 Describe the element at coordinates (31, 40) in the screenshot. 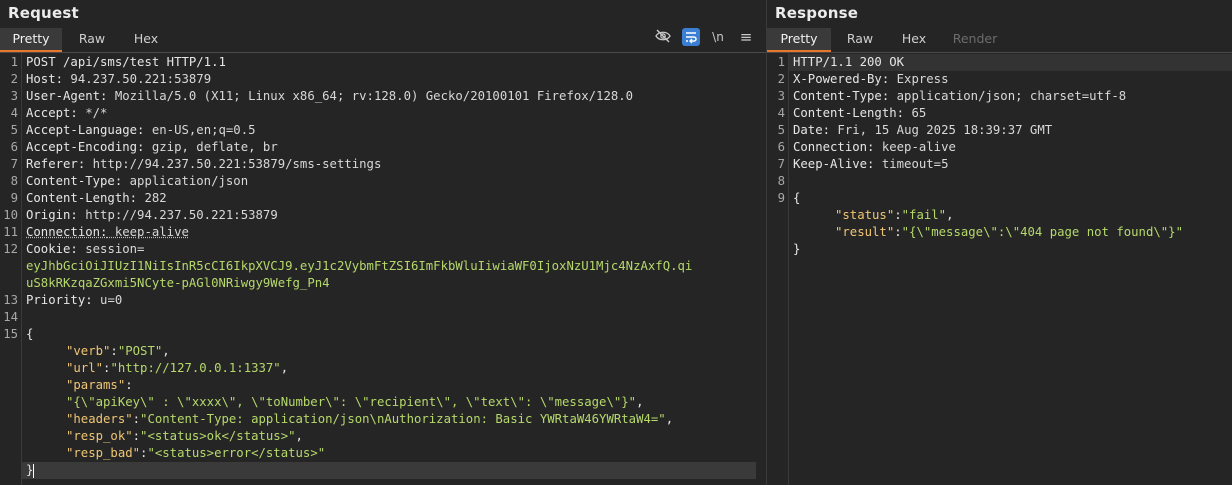

I see `request-tab-pretty: Pretty` at that location.